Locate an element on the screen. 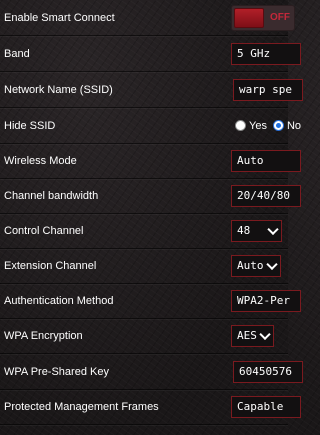 Image resolution: width=320 pixels, height=435 pixels. row-channel-bandwidth: Channel bandwidth 20/40/80 is located at coordinates (150, 196).